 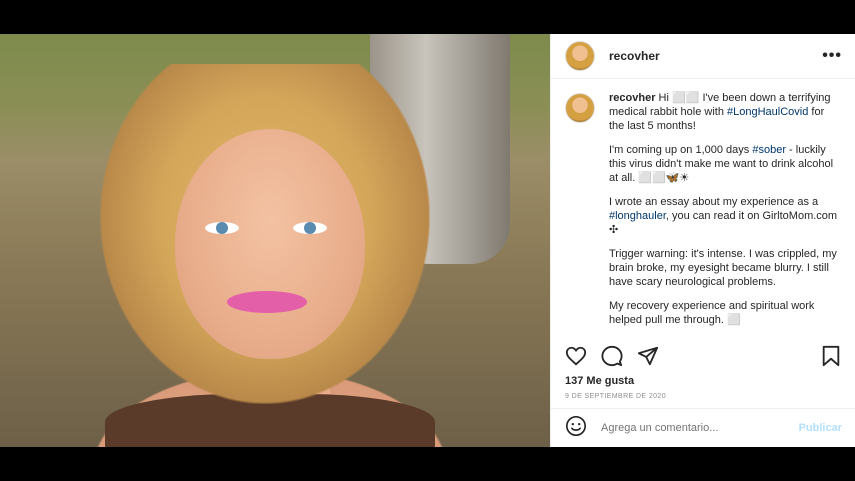 What do you see at coordinates (576, 428) in the screenshot?
I see `emoji-icon` at bounding box center [576, 428].